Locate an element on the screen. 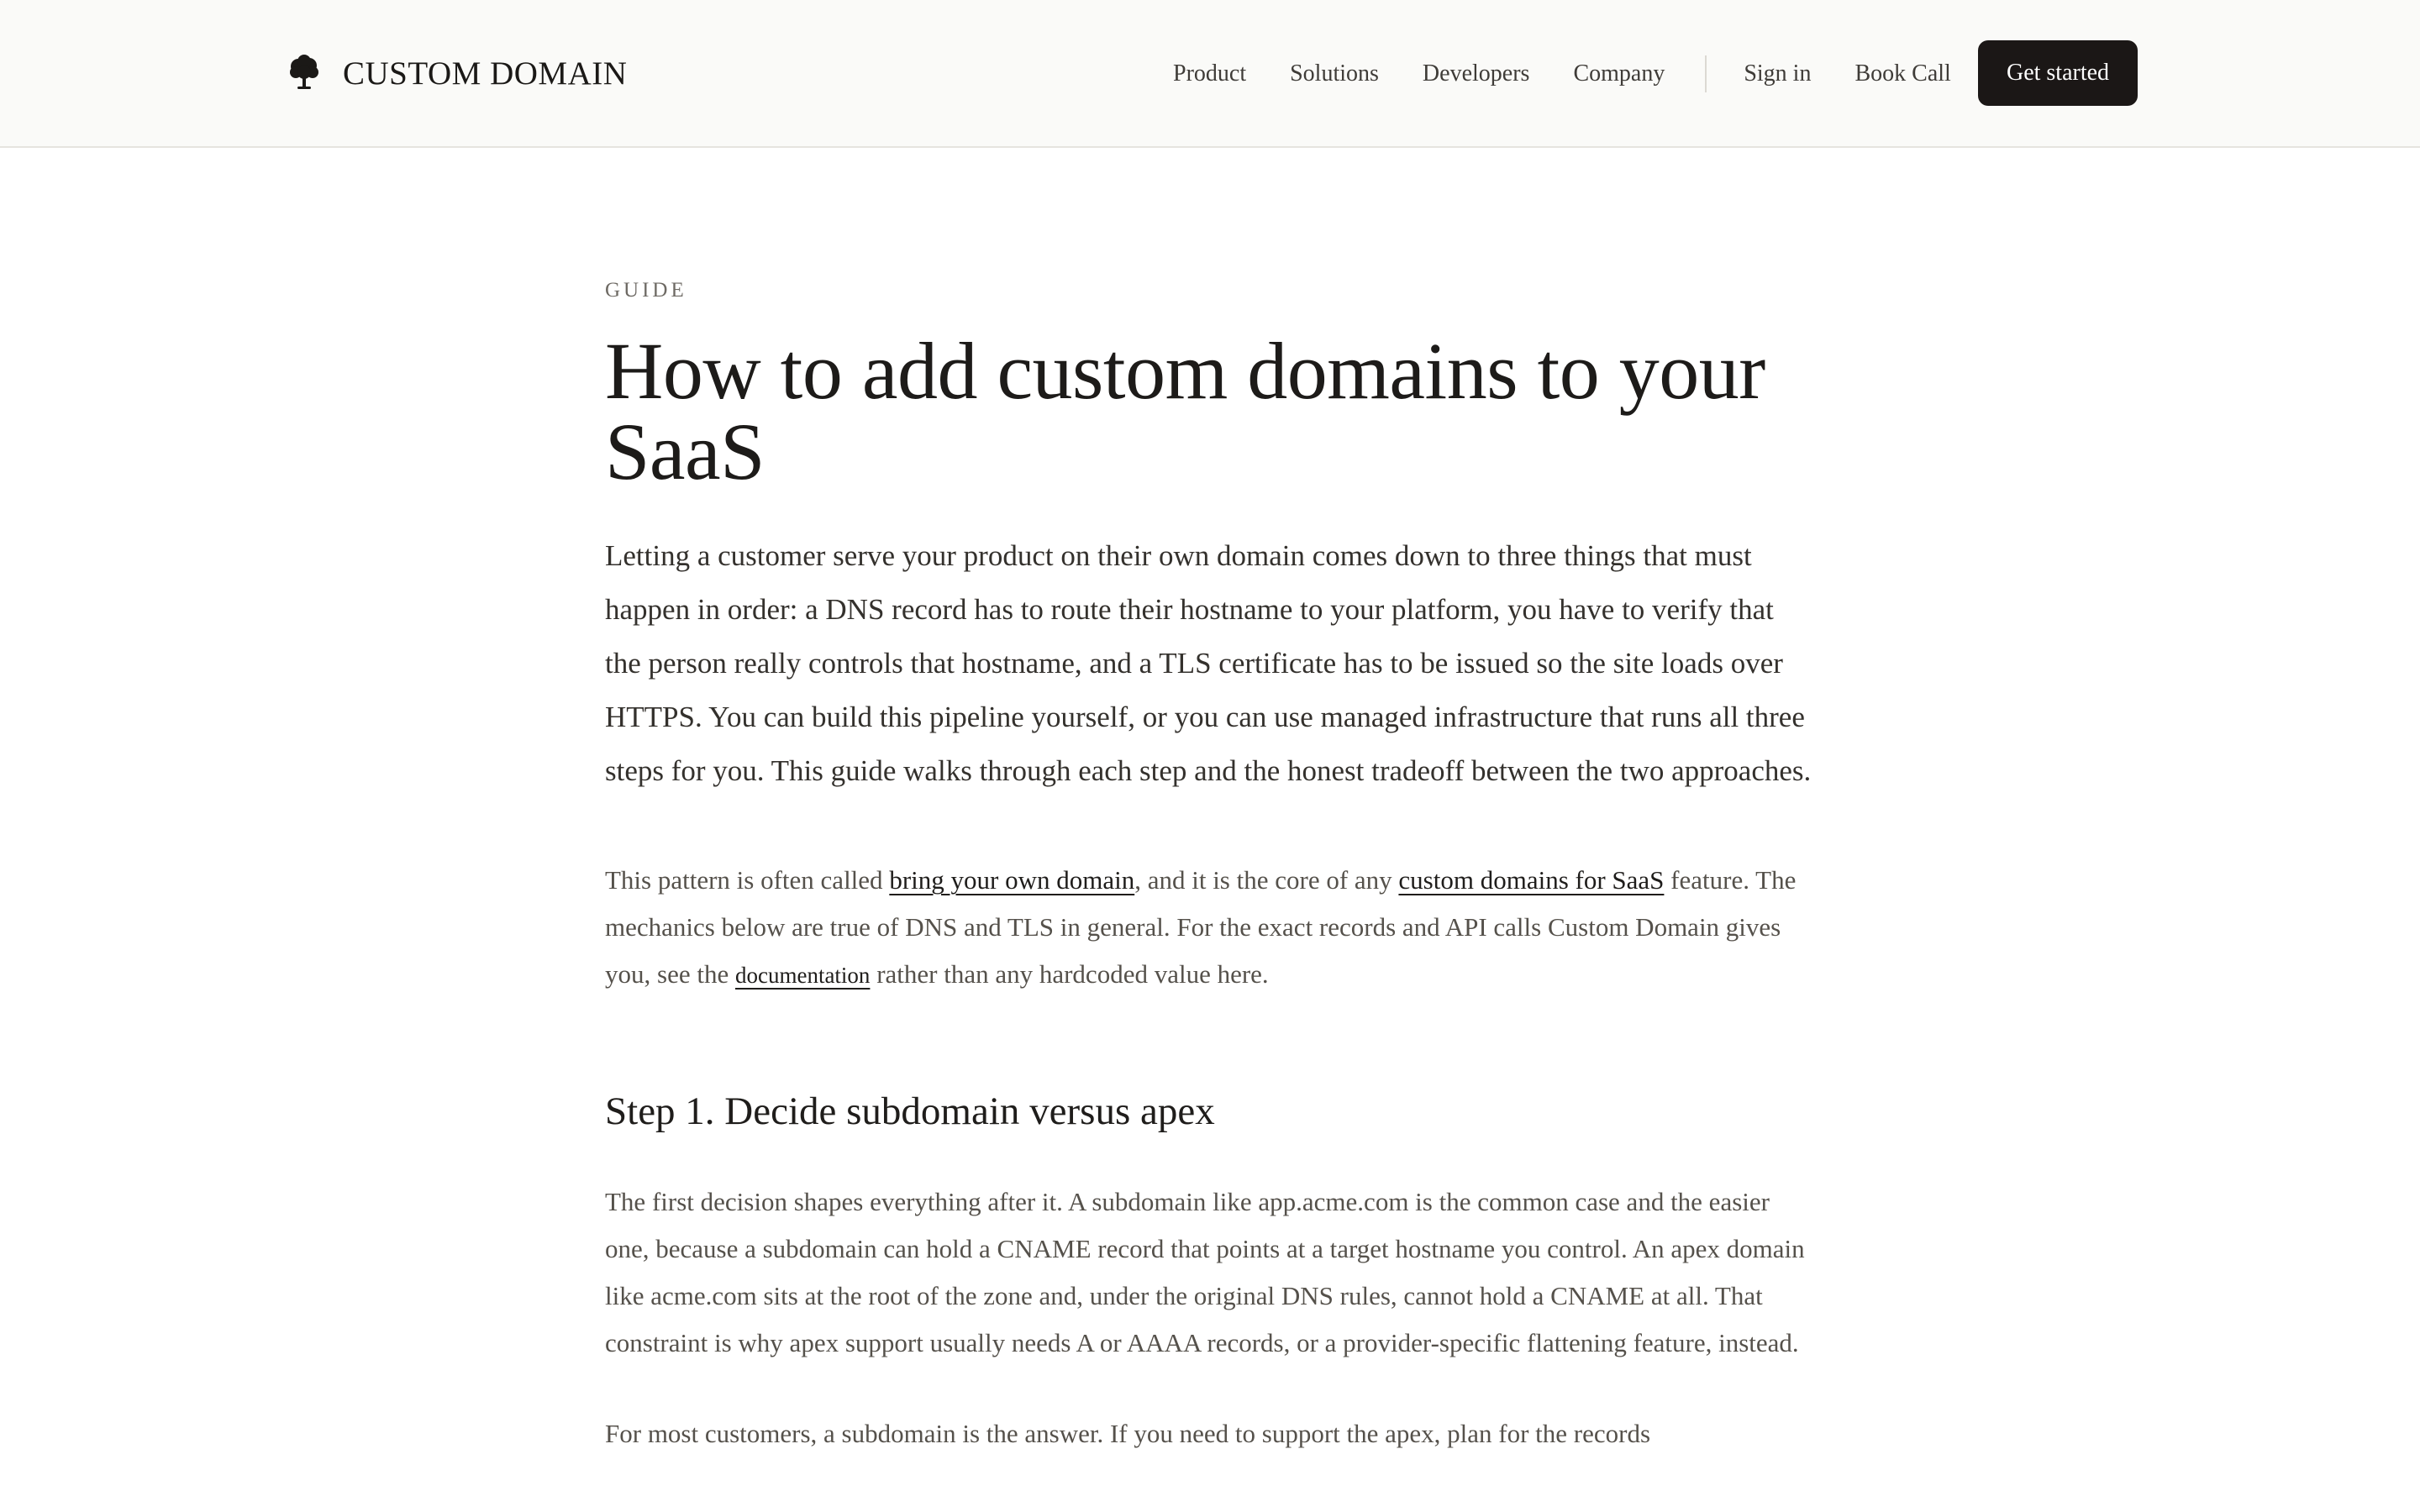  tree-icon is located at coordinates (304, 73).